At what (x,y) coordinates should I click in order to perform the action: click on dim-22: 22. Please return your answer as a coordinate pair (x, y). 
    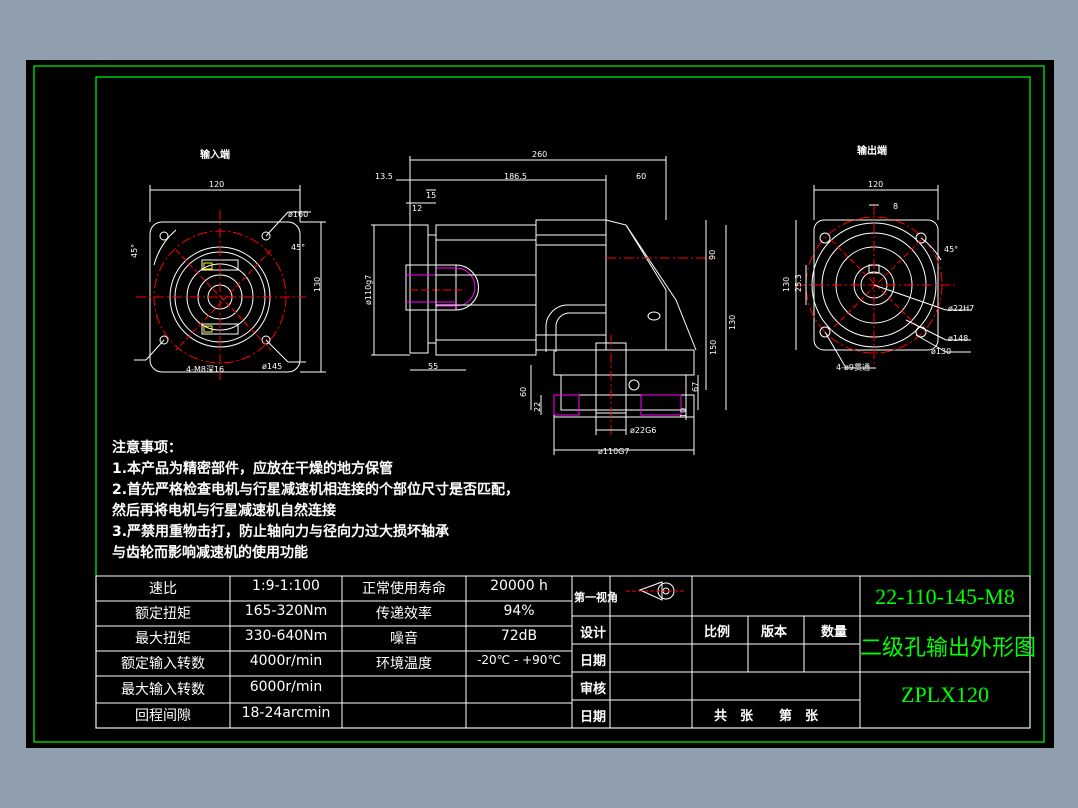
    Looking at the image, I should click on (537, 406).